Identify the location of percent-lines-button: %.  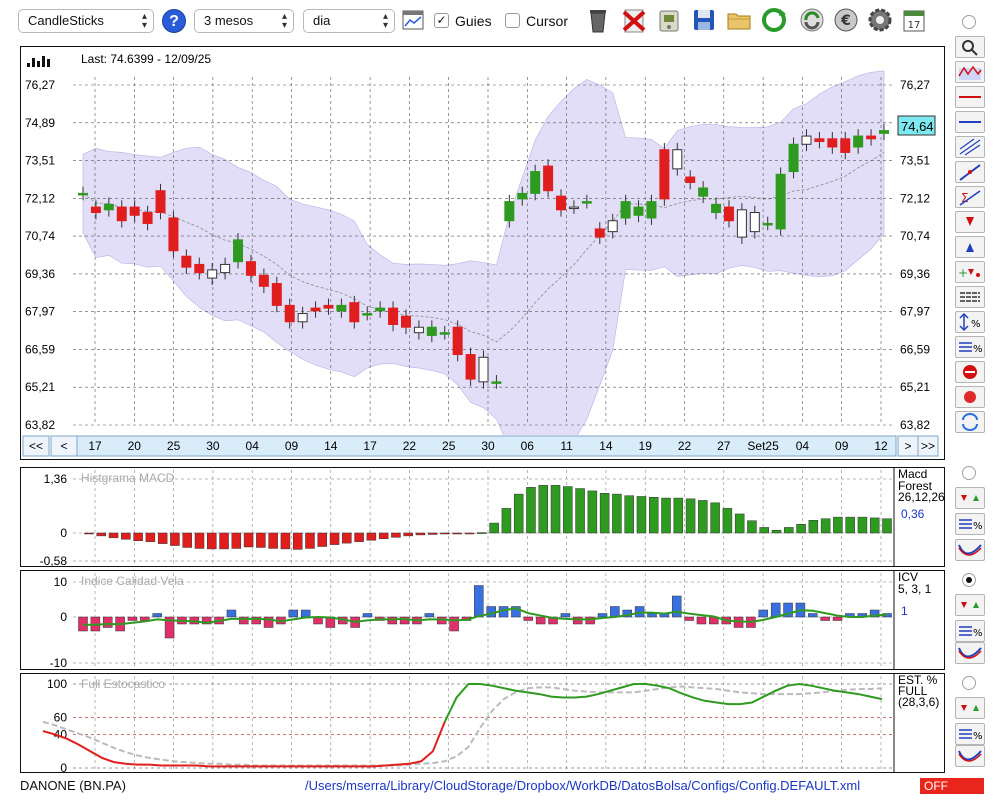
(970, 347).